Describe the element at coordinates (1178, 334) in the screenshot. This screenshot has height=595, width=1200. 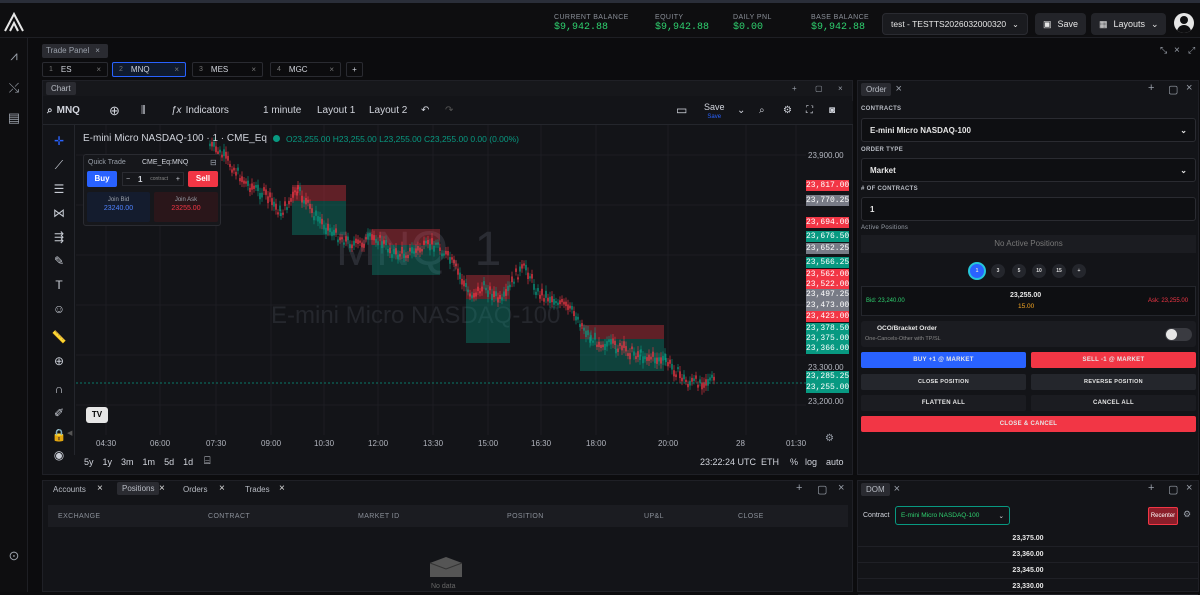
I see `oco-toggle` at that location.